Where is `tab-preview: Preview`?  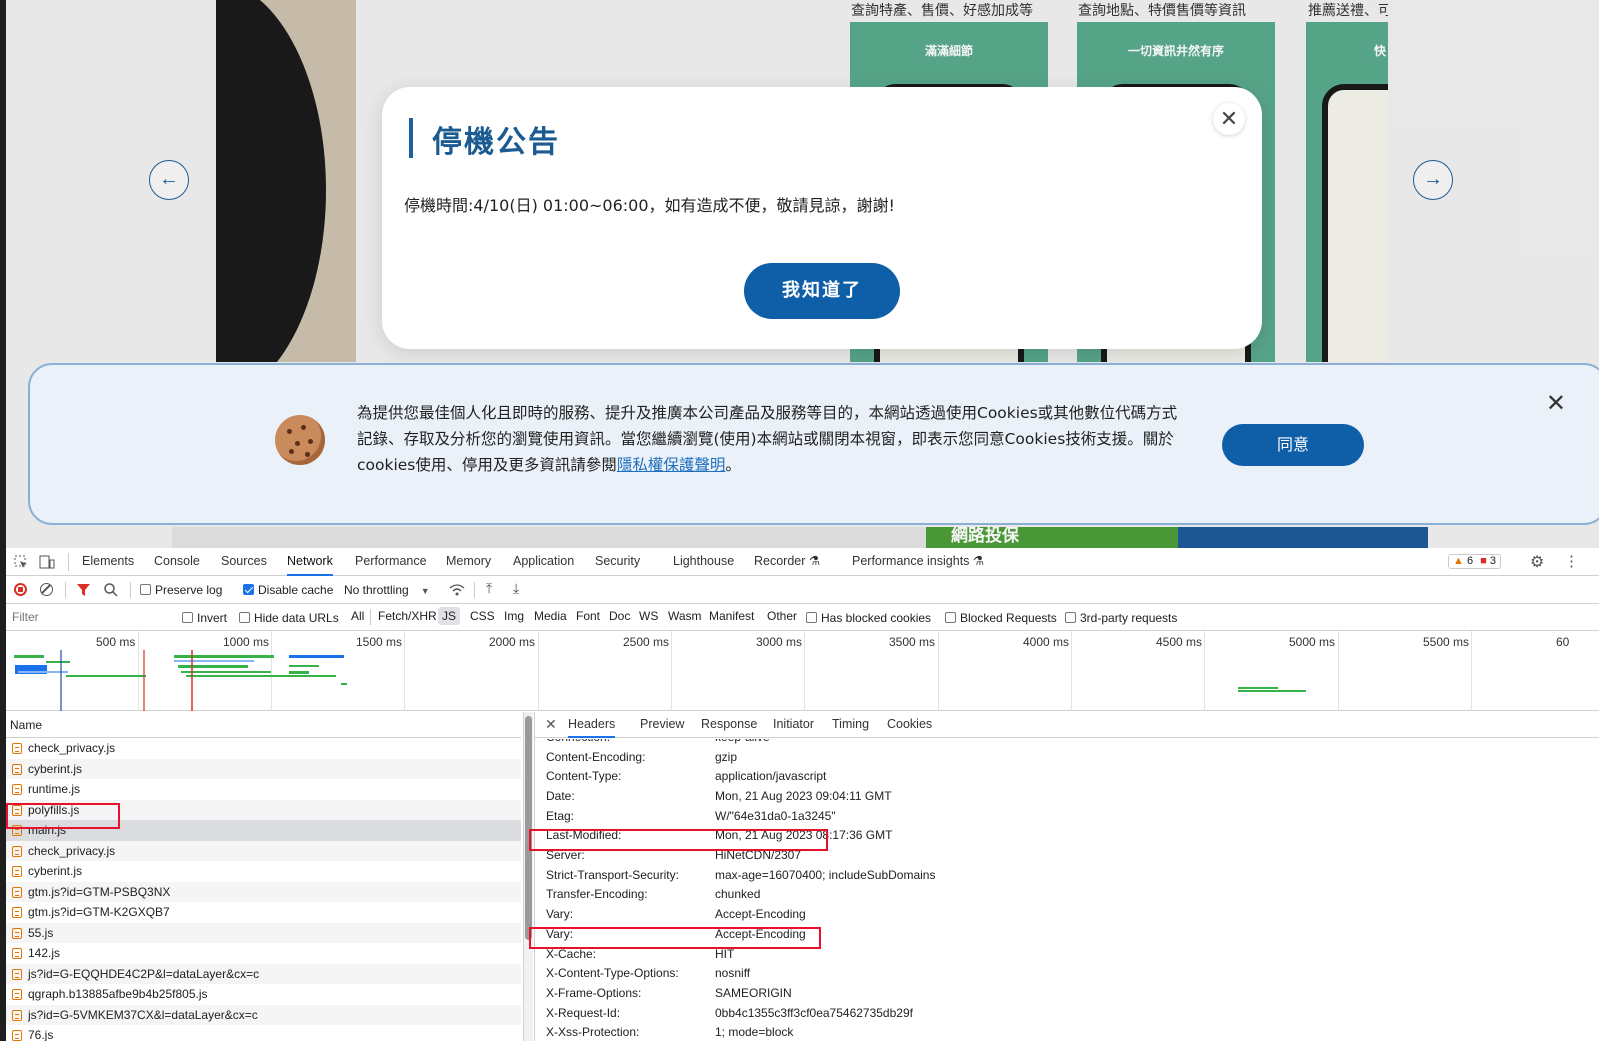
tab-preview: Preview is located at coordinates (662, 725).